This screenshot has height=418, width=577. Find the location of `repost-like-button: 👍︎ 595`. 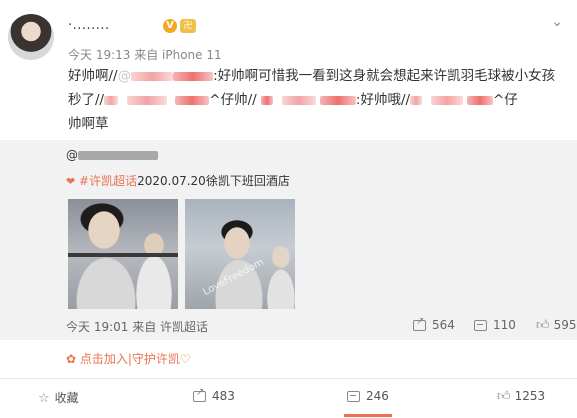

repost-like-button: 👍︎ 595 is located at coordinates (556, 325).